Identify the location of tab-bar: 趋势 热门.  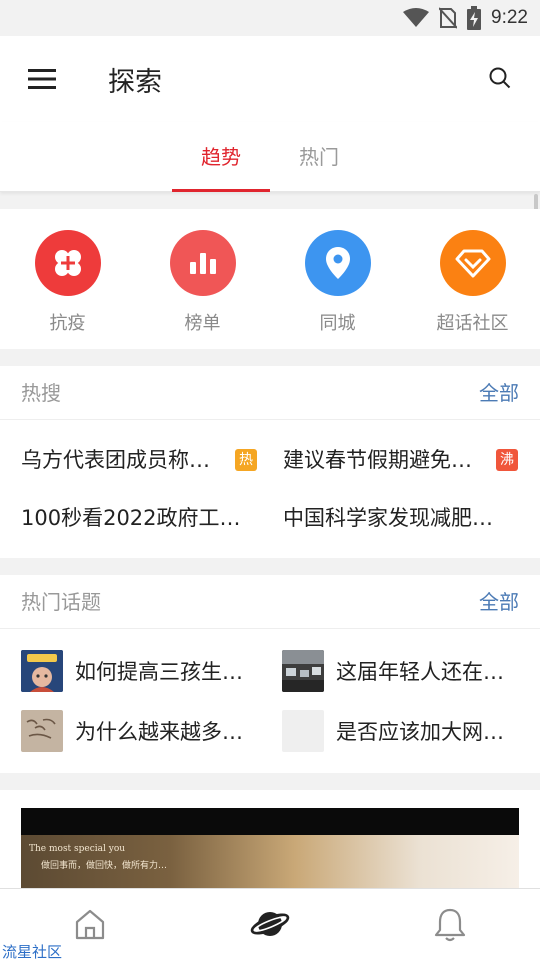
(270, 157).